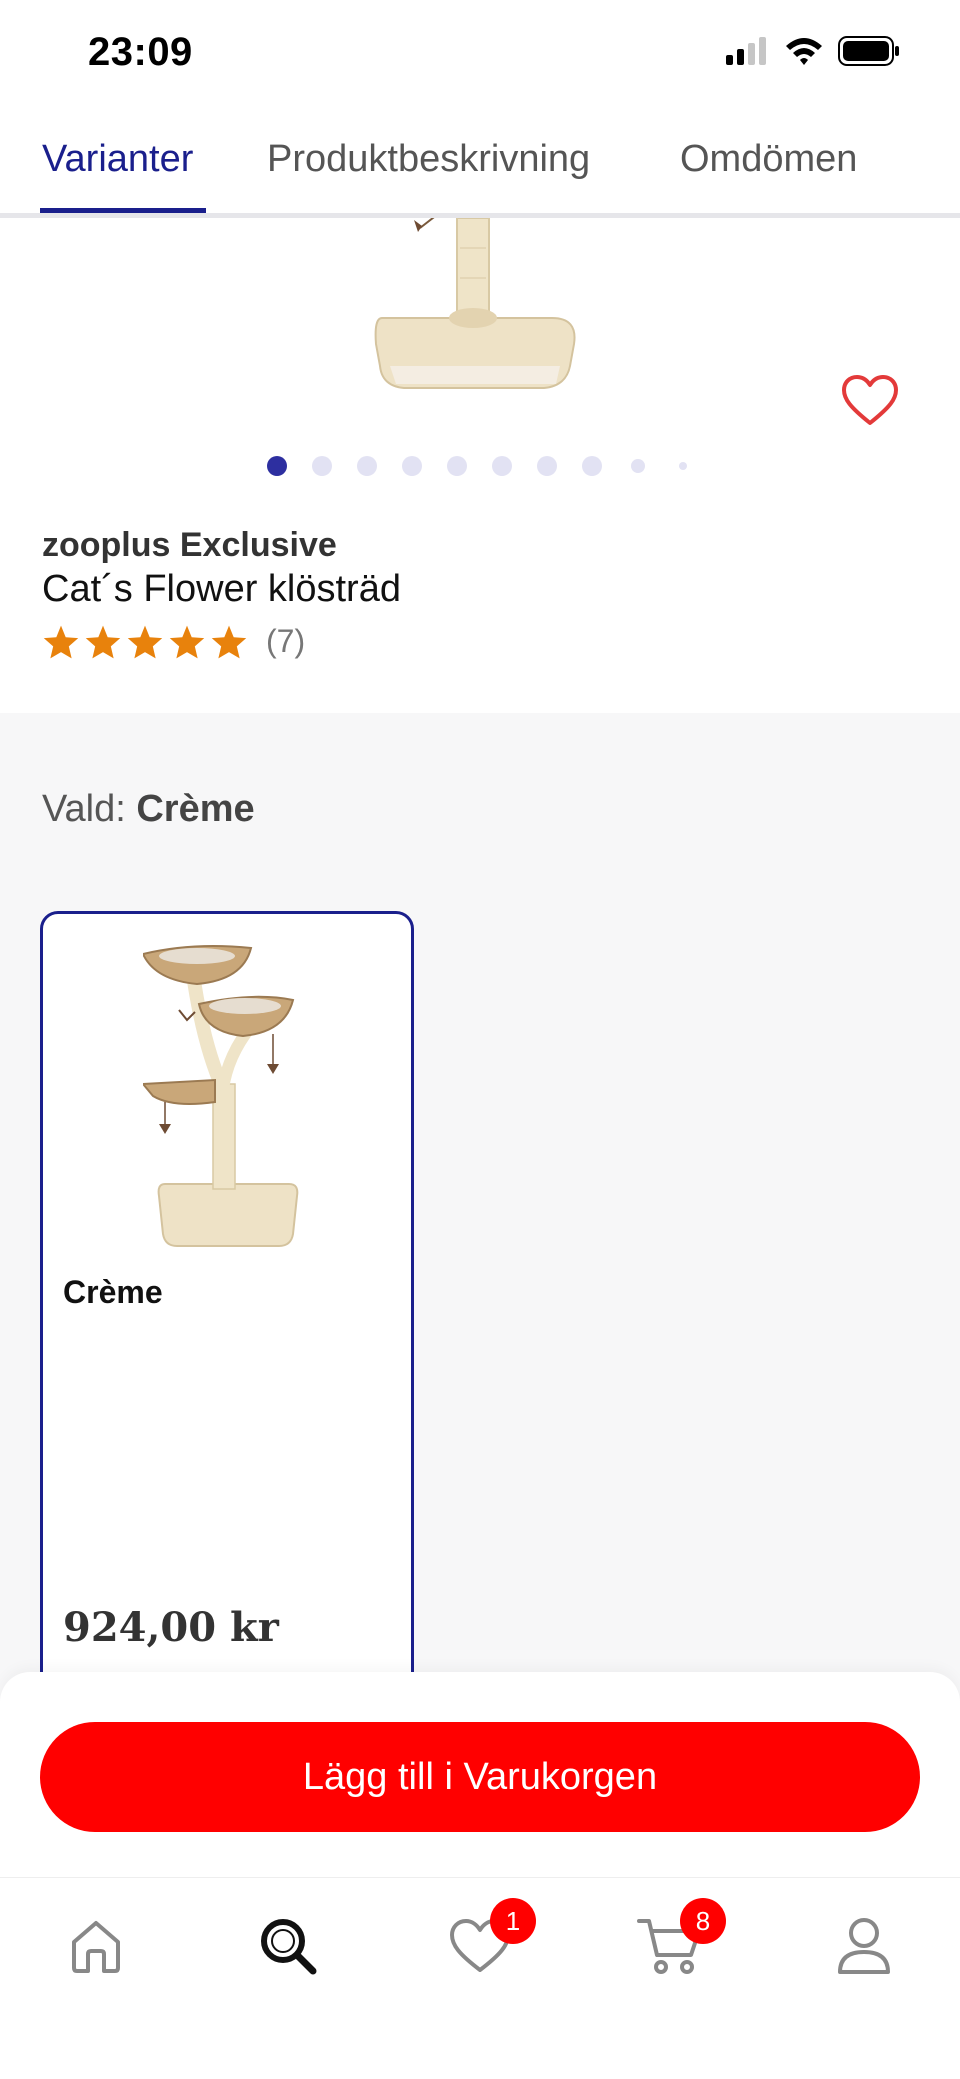  Describe the element at coordinates (171, 1627) in the screenshot. I see `variant-price: 924,00 kr` at that location.